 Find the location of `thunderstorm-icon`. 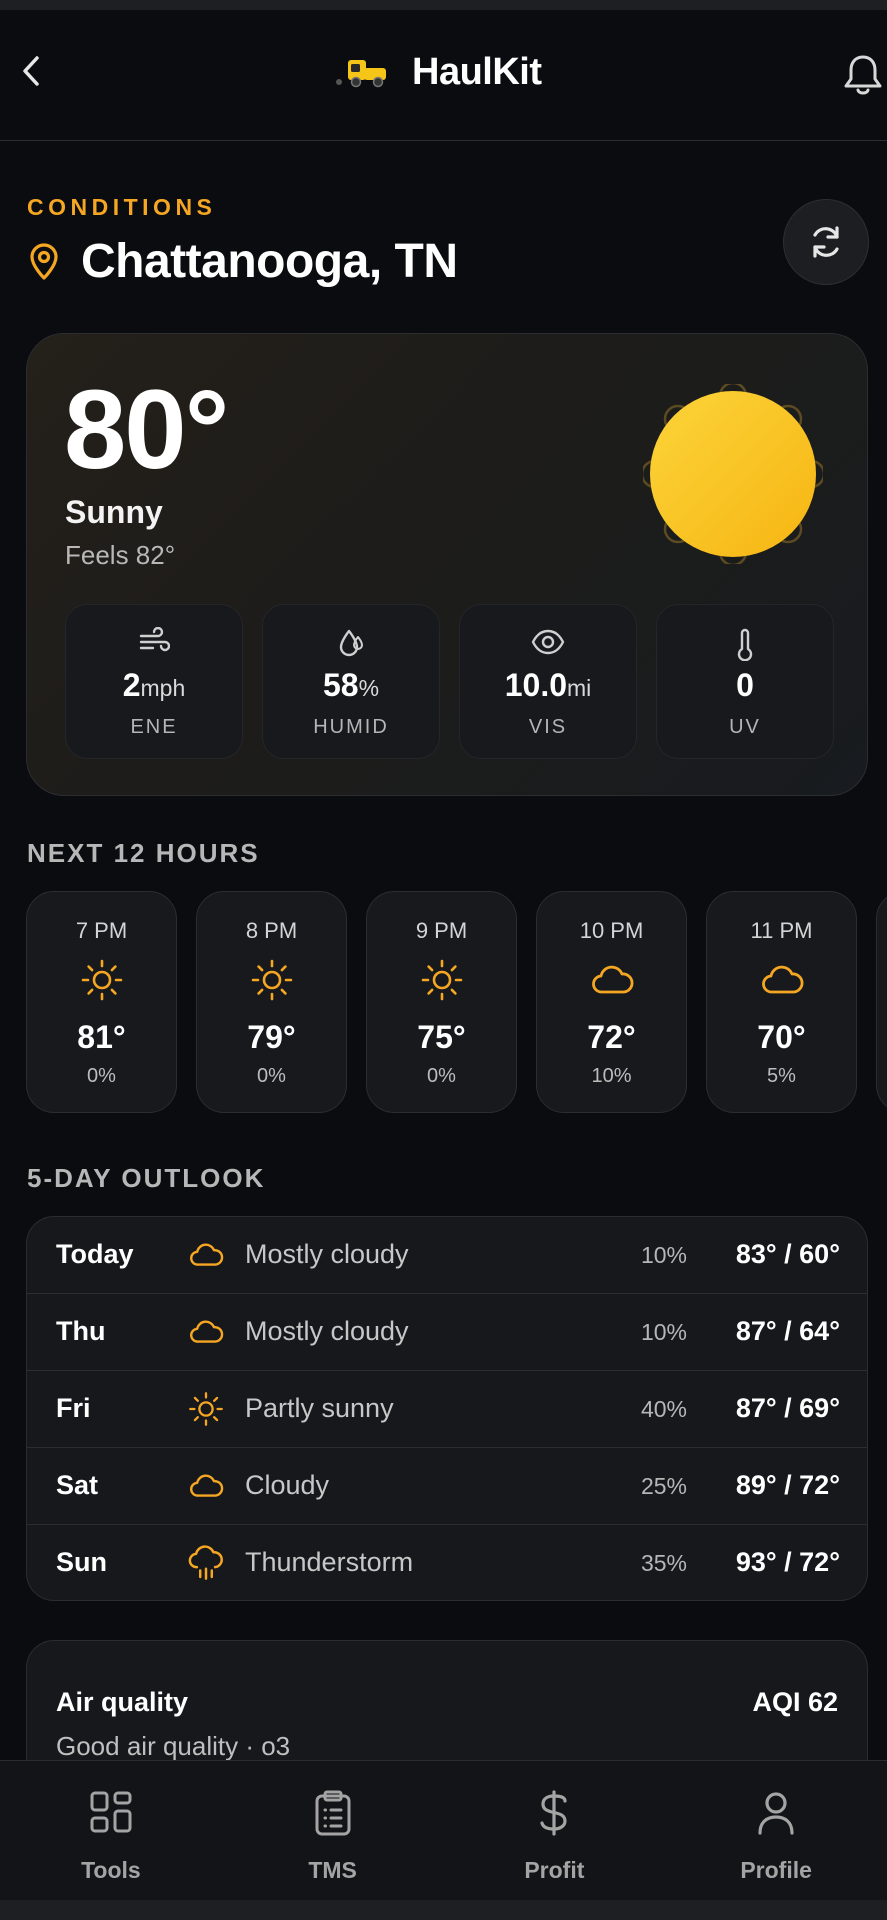

thunderstorm-icon is located at coordinates (205, 1562).